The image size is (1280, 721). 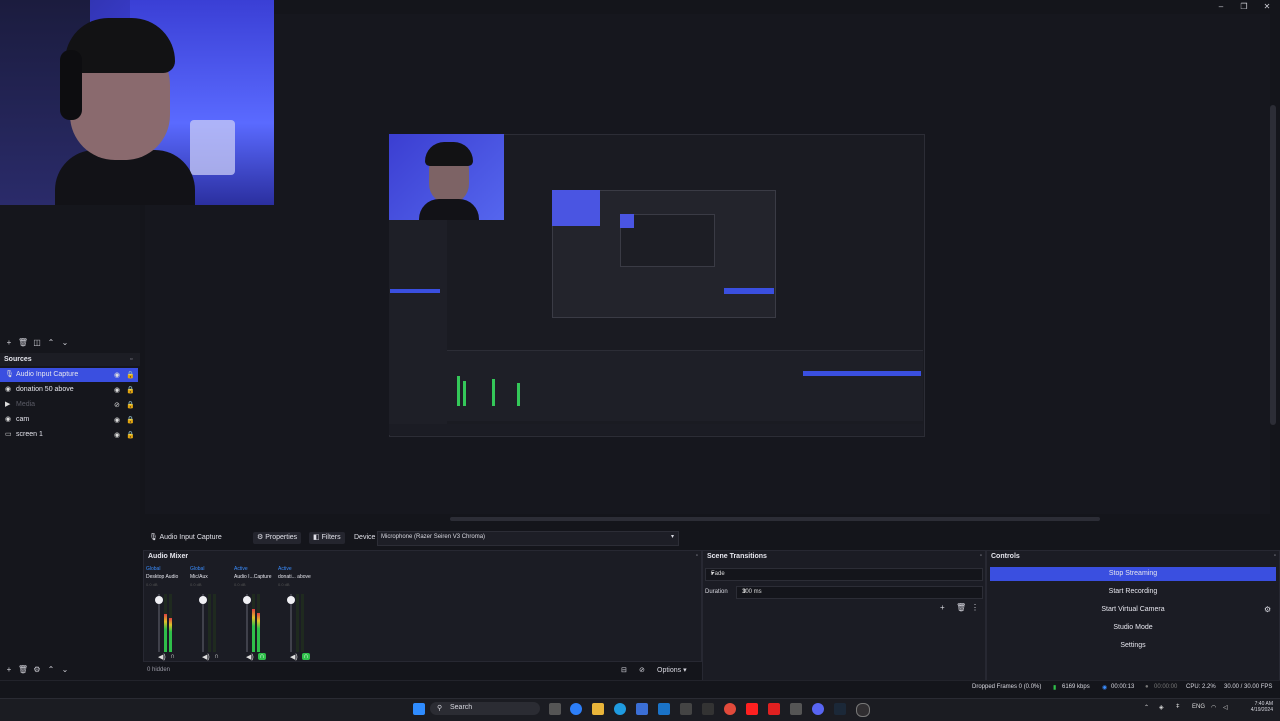 I want to click on stop-streaming-button: Stop Streaming, so click(x=1133, y=574).